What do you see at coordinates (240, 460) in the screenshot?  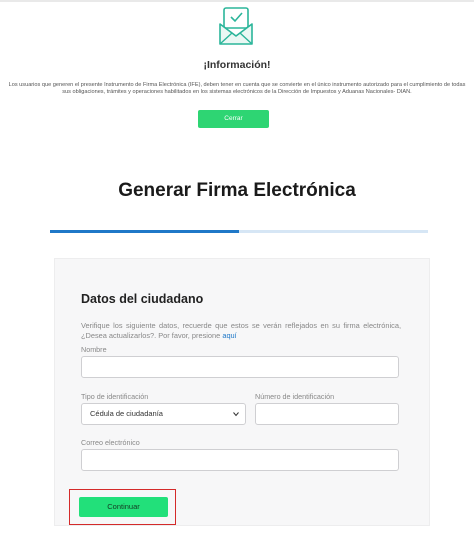 I see `email-input` at bounding box center [240, 460].